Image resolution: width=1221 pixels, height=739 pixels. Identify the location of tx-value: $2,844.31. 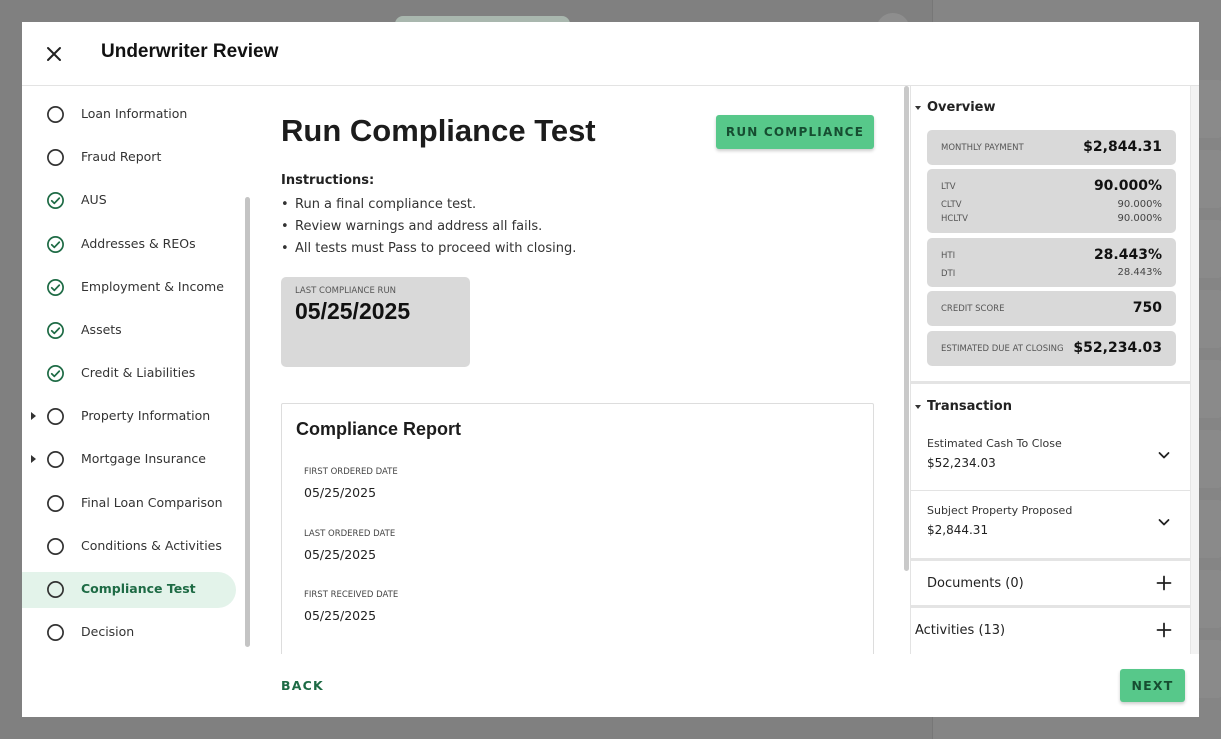
(958, 530).